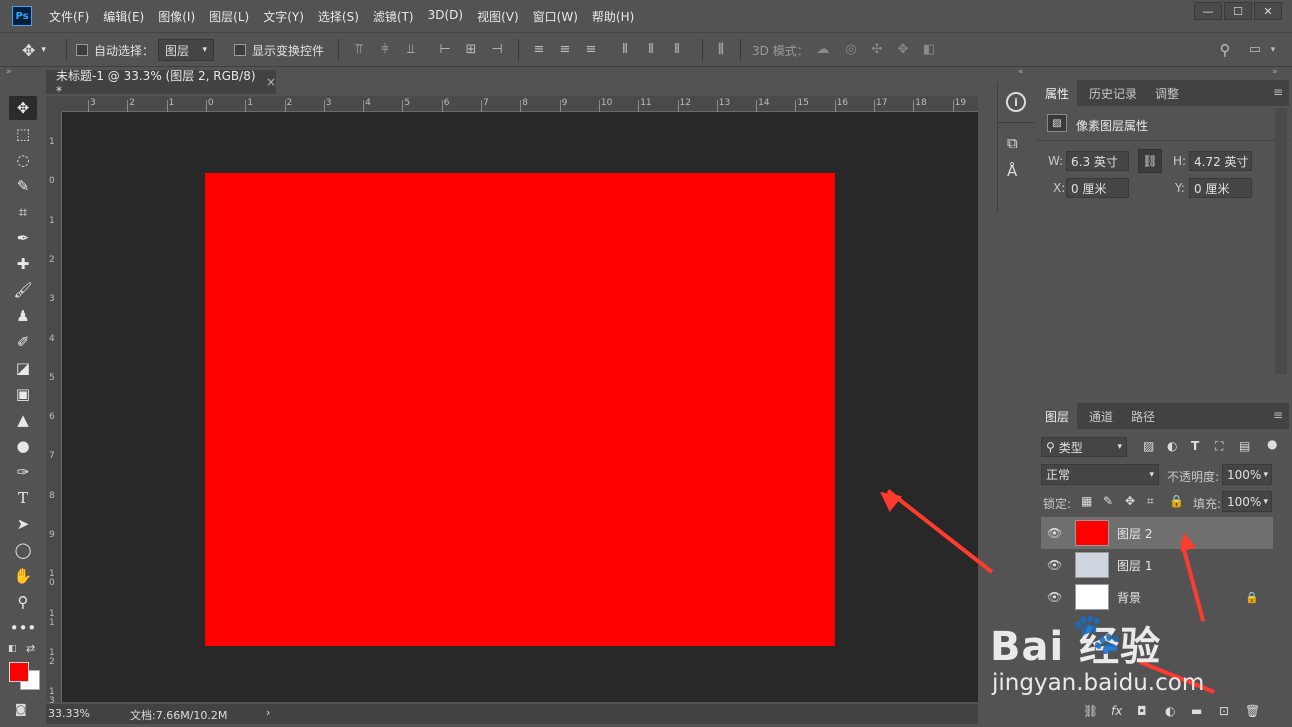 The width and height of the screenshot is (1292, 727). What do you see at coordinates (929, 50) in the screenshot?
I see `3d-camera-icon: ◧` at bounding box center [929, 50].